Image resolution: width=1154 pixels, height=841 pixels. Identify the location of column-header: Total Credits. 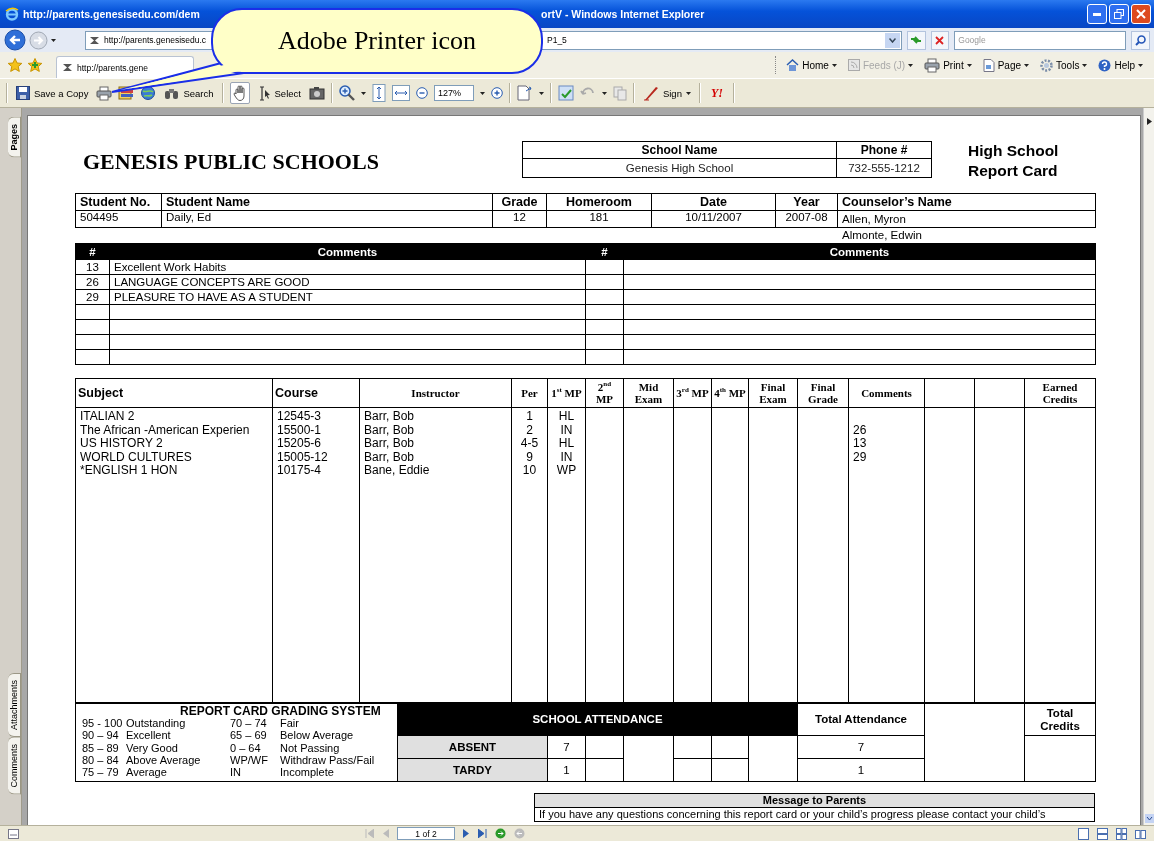
(1060, 719).